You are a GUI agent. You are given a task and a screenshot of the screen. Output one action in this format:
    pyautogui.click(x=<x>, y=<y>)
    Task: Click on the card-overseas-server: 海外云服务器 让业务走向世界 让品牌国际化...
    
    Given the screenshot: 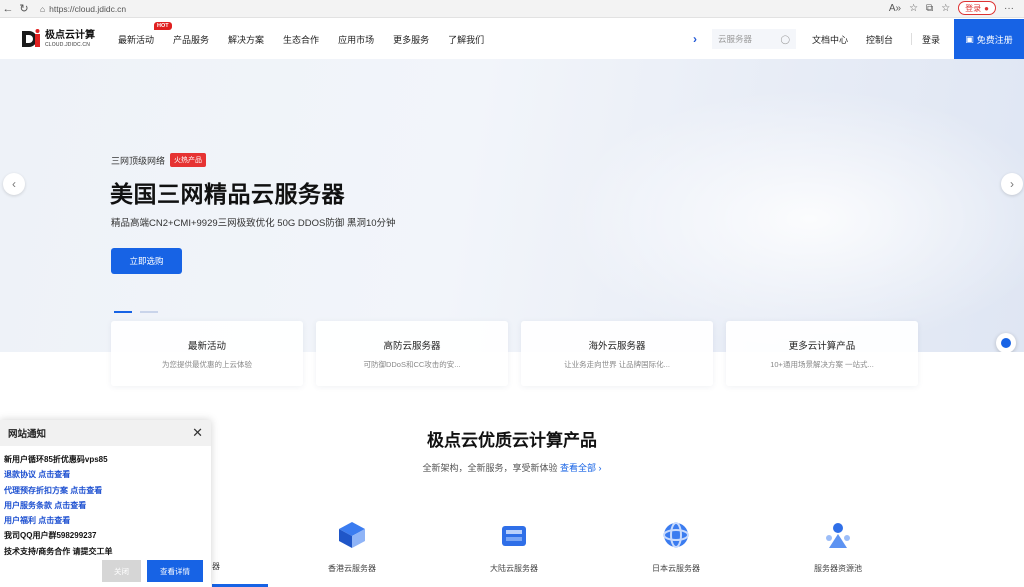 What is the action you would take?
    pyautogui.click(x=617, y=353)
    